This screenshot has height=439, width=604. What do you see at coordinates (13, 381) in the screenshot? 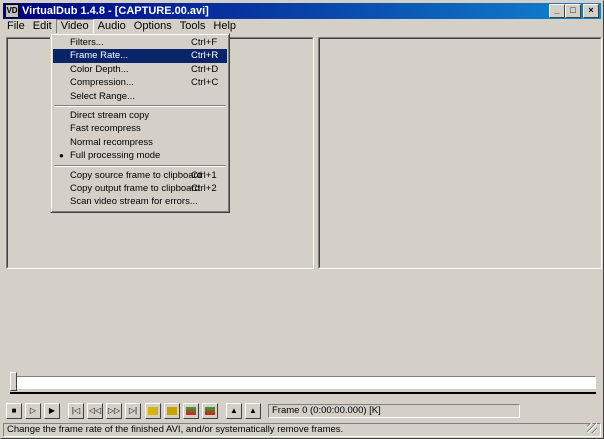
I see `position-slider-thumb` at bounding box center [13, 381].